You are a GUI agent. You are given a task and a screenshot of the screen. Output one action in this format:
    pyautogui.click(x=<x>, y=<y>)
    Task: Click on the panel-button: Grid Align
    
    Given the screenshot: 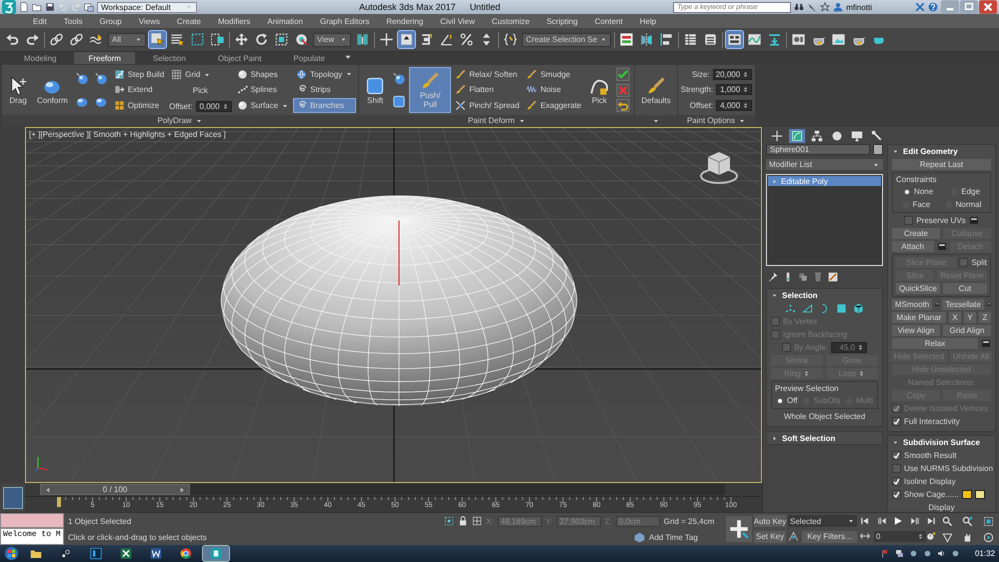 What is the action you would take?
    pyautogui.click(x=967, y=330)
    